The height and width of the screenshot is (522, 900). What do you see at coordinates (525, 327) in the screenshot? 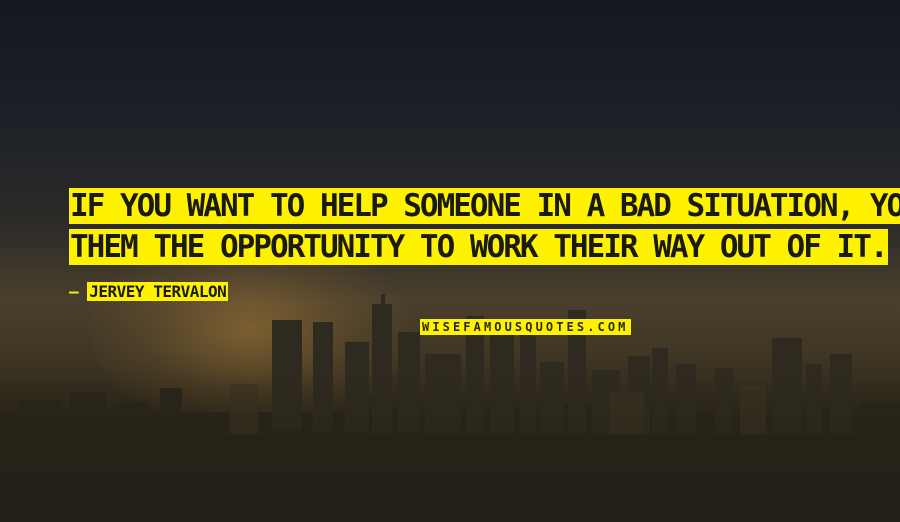
I see `site-watermark: WISEFAMOUSQUOTES.COM` at bounding box center [525, 327].